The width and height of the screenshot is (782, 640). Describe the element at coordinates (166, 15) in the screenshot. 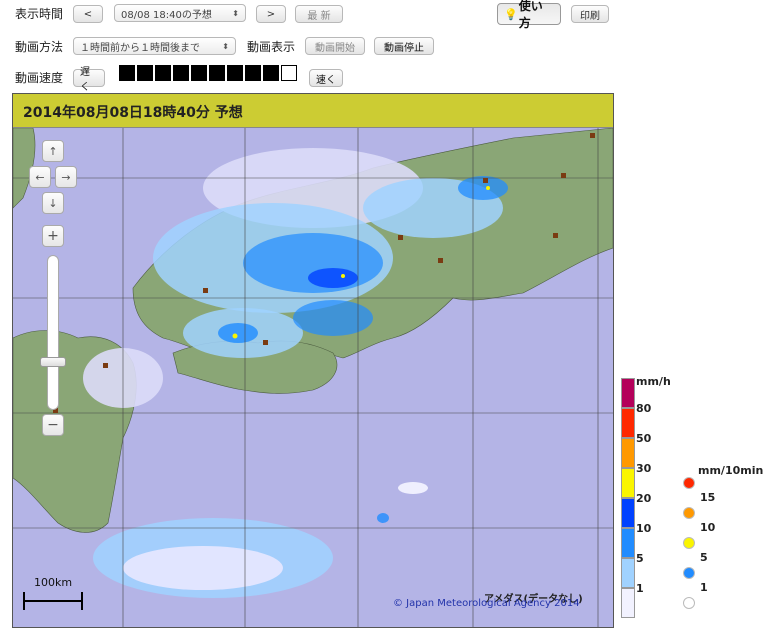

I see `time-select-value: 08/08 18:40の予想` at that location.